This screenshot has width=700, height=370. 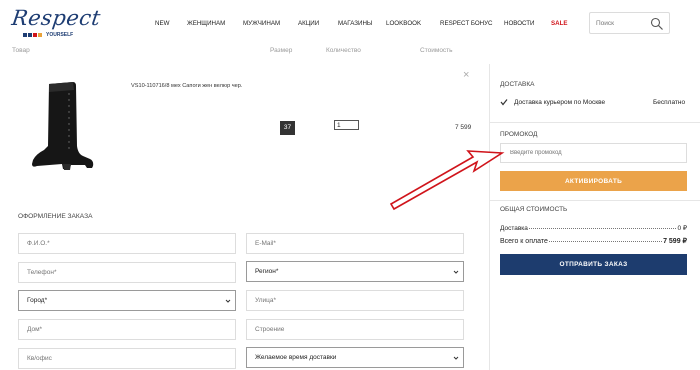 What do you see at coordinates (436, 50) in the screenshot?
I see `column-header-price: Стоимость` at bounding box center [436, 50].